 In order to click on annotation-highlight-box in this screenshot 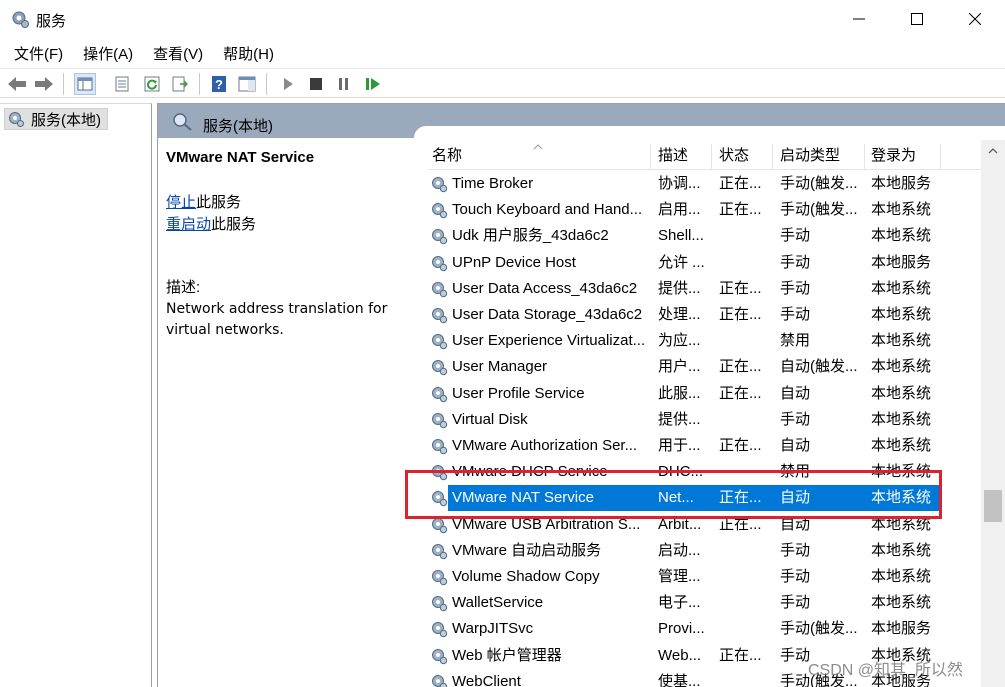, I will do `click(673, 494)`.